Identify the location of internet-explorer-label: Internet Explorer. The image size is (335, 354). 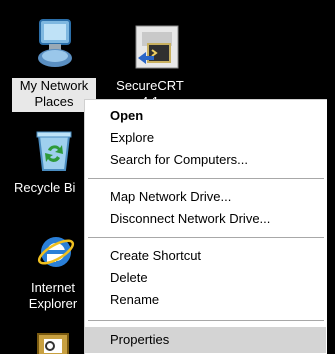
(53, 297).